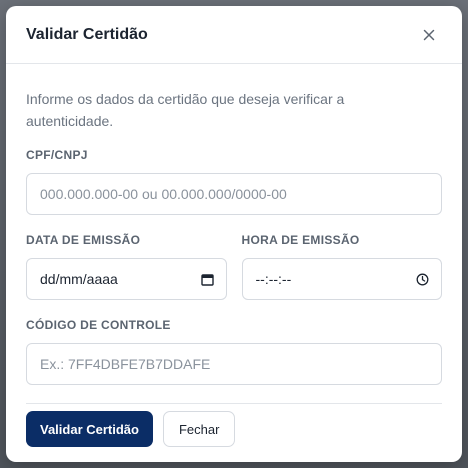 Image resolution: width=468 pixels, height=468 pixels. Describe the element at coordinates (300, 240) in the screenshot. I see `emission-time-label: HORA DE EMISSÃO` at that location.